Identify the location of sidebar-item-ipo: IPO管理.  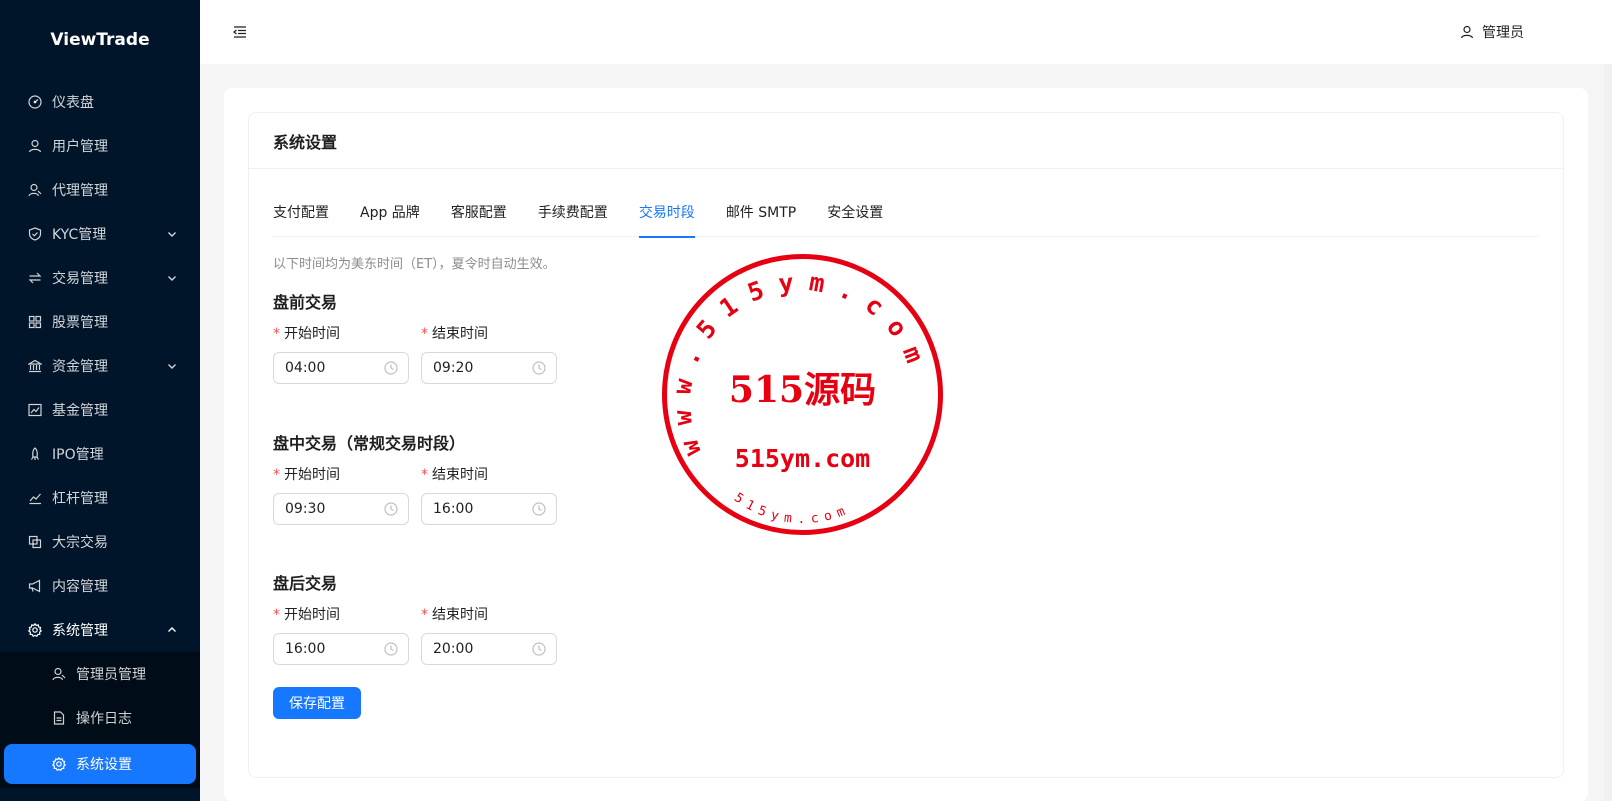
(100, 454).